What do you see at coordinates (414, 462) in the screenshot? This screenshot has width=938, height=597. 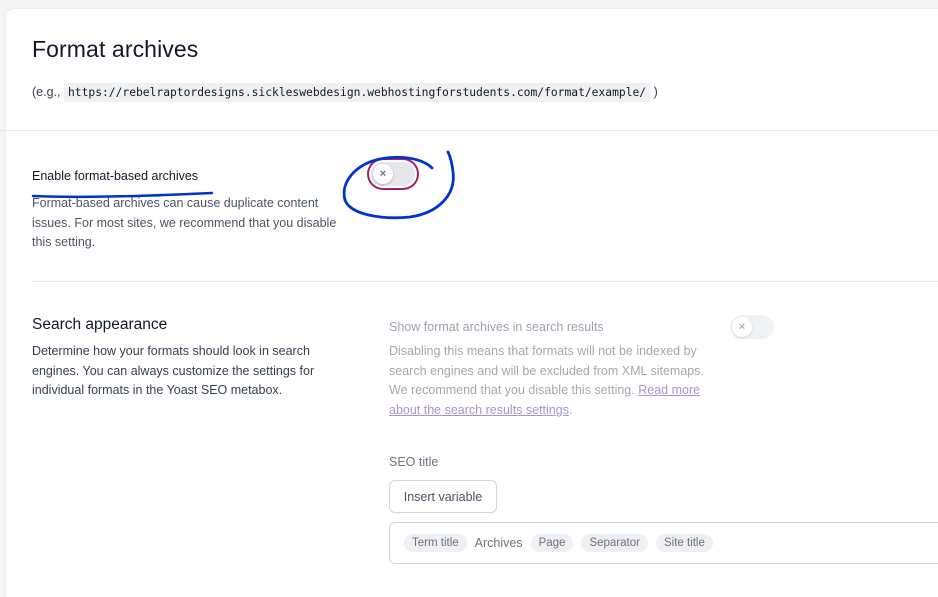 I see `seo-title-label: SEO title` at bounding box center [414, 462].